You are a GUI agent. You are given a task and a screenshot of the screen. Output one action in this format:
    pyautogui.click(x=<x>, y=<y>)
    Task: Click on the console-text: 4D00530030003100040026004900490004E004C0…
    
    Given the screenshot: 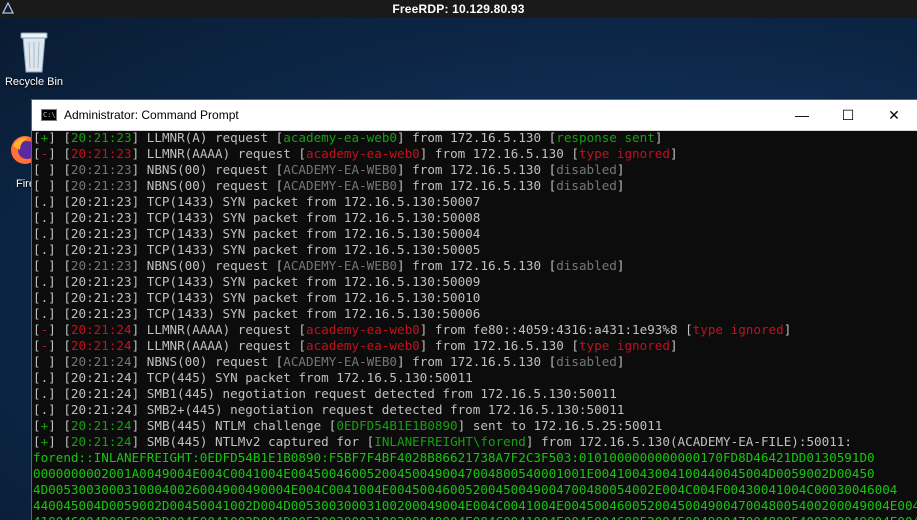 What is the action you would take?
    pyautogui.click(x=465, y=489)
    